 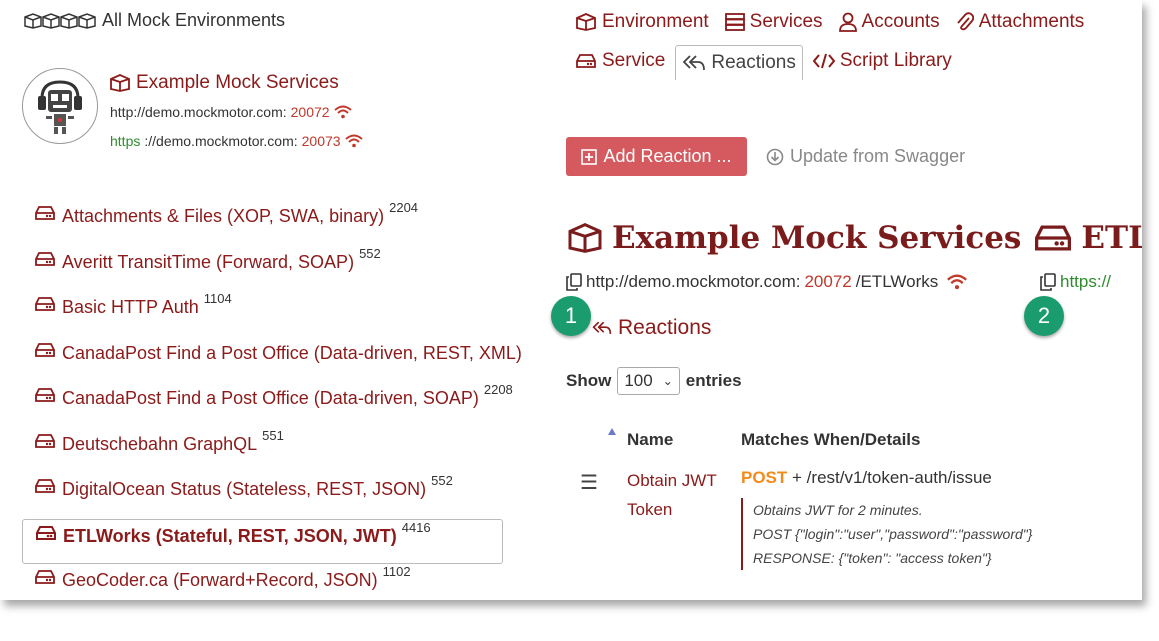 I want to click on service-url-https: https://demo.mockmotor.com: 20073, so click(x=236, y=141).